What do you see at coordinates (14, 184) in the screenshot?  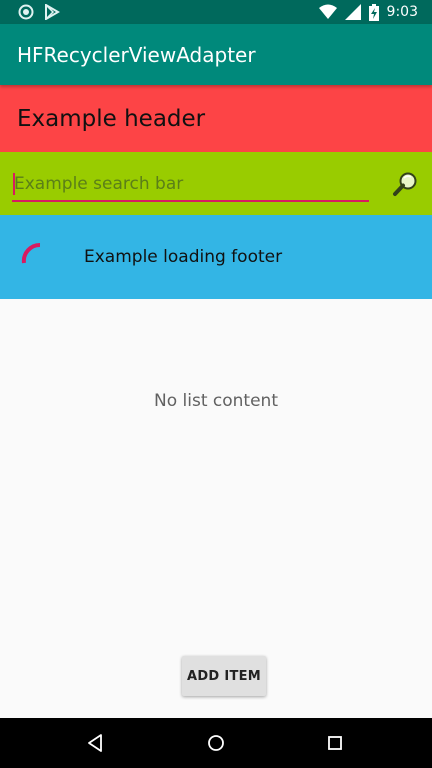 I see `text-cursor` at bounding box center [14, 184].